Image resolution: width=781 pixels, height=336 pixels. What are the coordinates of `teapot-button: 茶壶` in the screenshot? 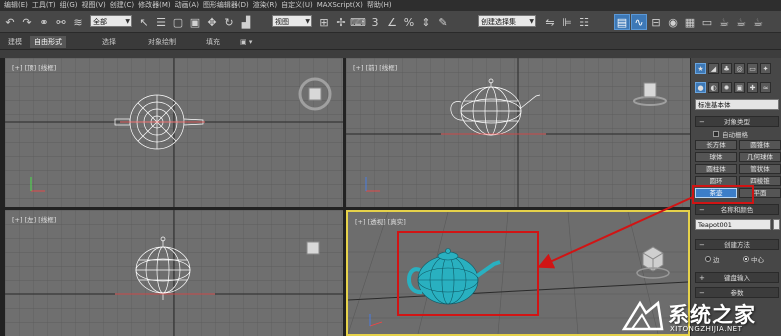 It's located at (716, 193).